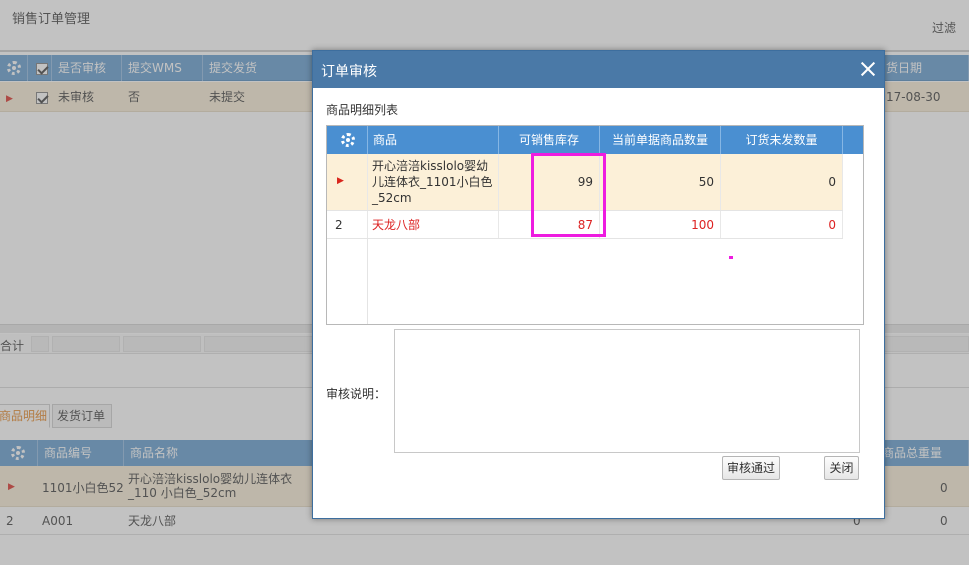 The width and height of the screenshot is (969, 565). What do you see at coordinates (433, 224) in the screenshot?
I see `cell-product: 天龙八部` at bounding box center [433, 224].